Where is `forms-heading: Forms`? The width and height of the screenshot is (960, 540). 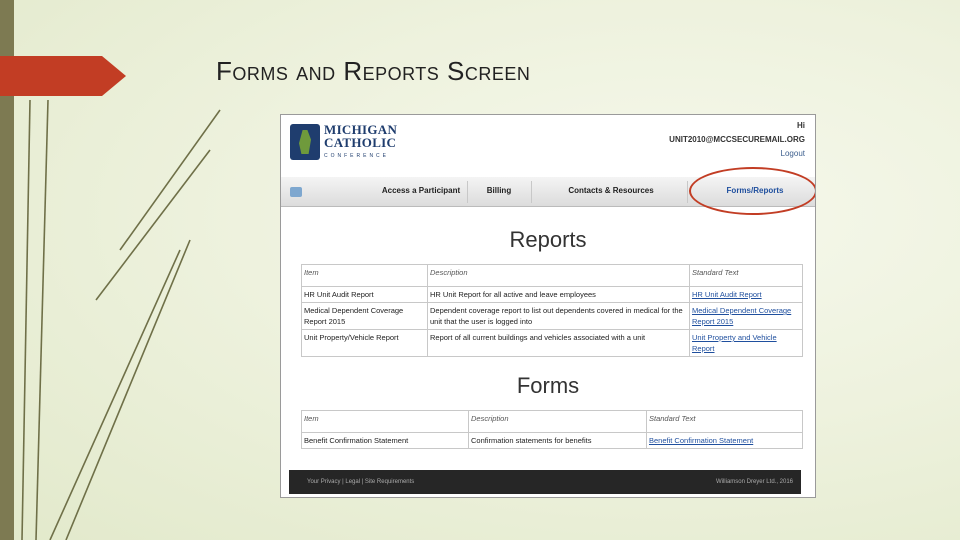
forms-heading: Forms is located at coordinates (548, 385).